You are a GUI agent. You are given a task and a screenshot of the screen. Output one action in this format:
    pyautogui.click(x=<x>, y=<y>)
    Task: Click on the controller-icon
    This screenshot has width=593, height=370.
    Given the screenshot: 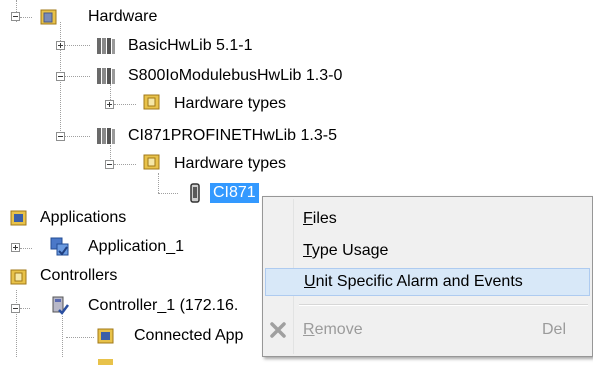 What is the action you would take?
    pyautogui.click(x=60, y=308)
    